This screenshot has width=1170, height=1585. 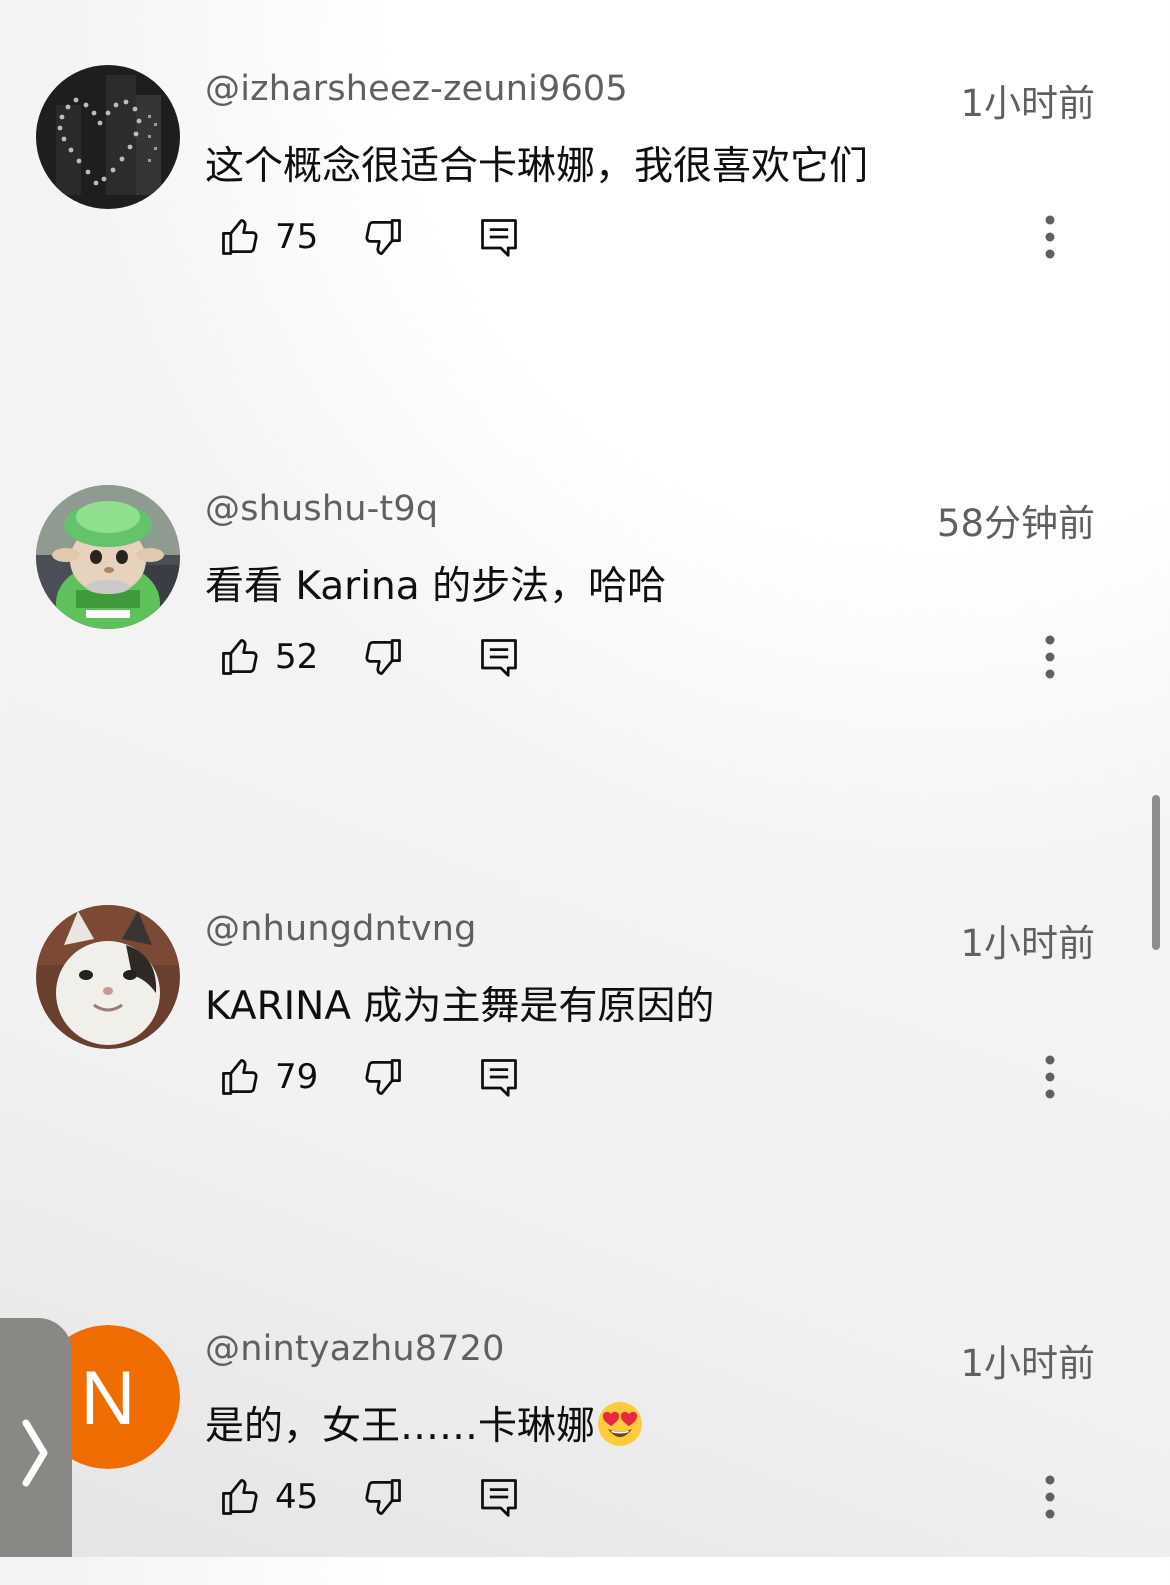 What do you see at coordinates (436, 586) in the screenshot?
I see `comment-text: 看看 Karina 的步法，哈哈` at bounding box center [436, 586].